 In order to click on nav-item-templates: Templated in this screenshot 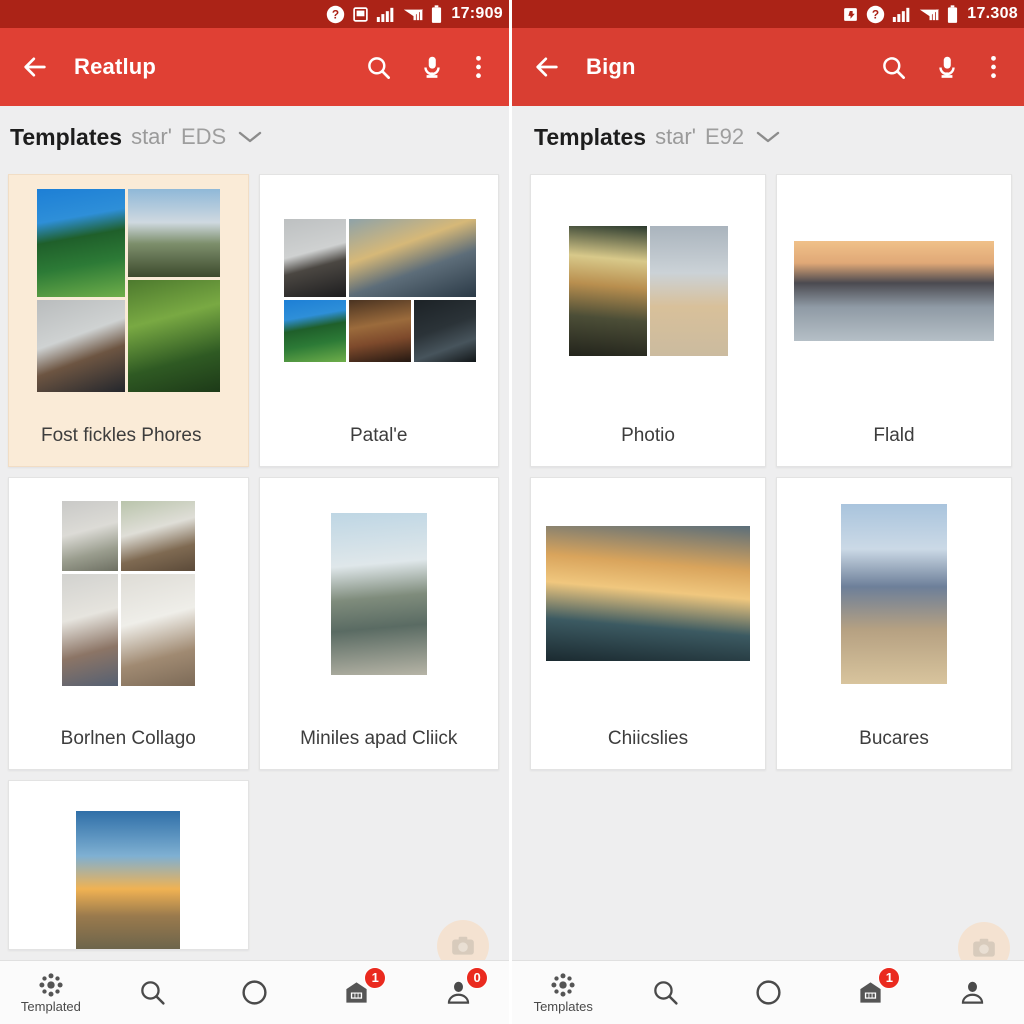, I will do `click(51, 992)`.